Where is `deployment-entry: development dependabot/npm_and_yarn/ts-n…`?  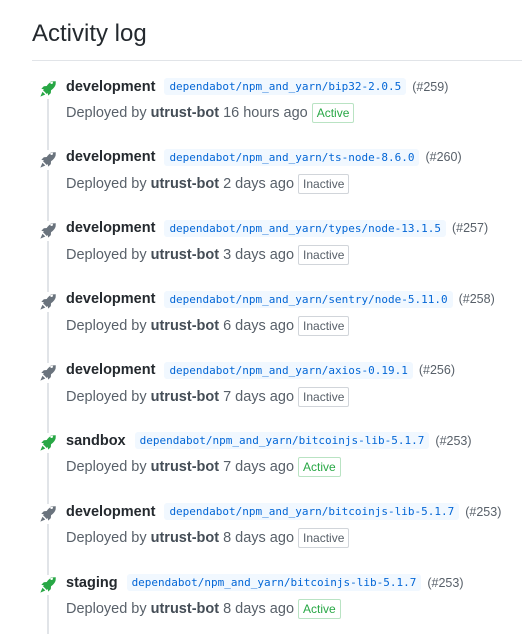 deployment-entry: development dependabot/npm_and_yarn/ts-n… is located at coordinates (261, 178).